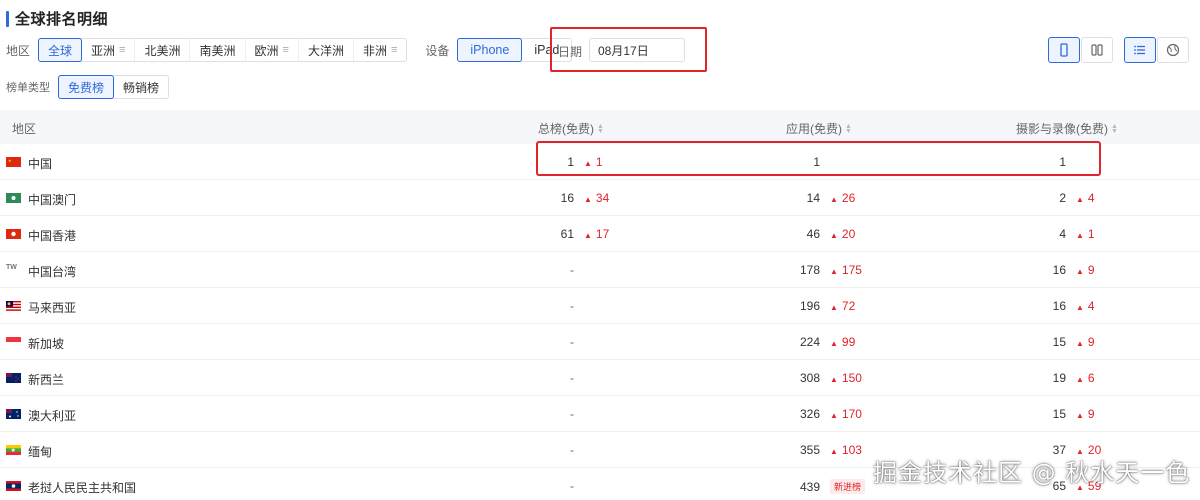 The width and height of the screenshot is (1200, 500). I want to click on region-option: 北美洲, so click(161, 50).